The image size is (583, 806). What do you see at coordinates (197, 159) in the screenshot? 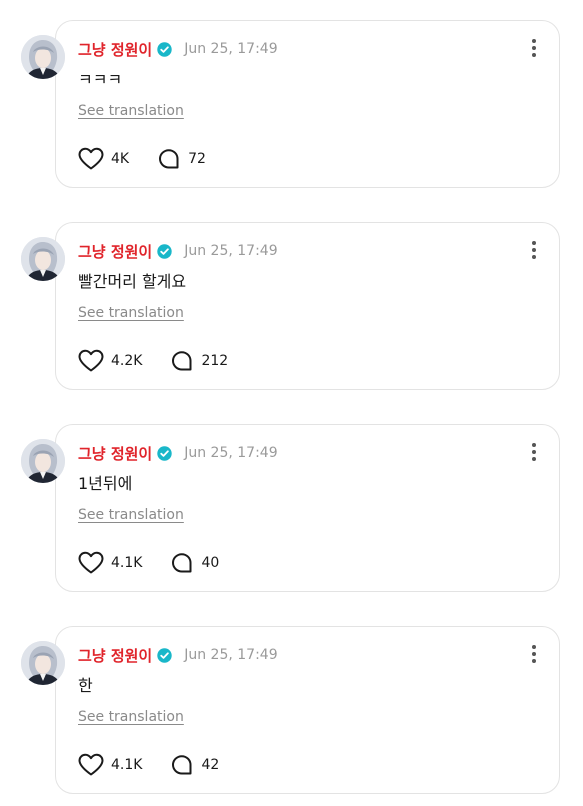
I see `comment-count: 72` at bounding box center [197, 159].